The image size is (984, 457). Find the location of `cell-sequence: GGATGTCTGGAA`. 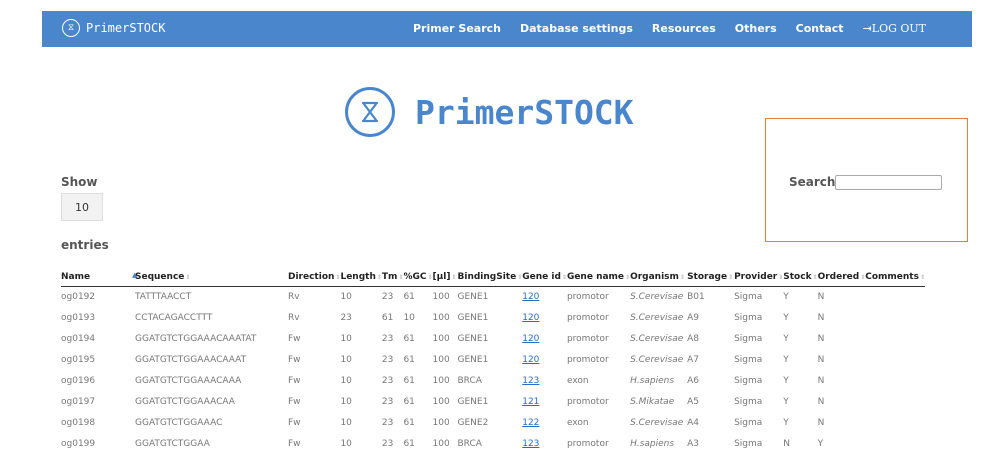

cell-sequence: GGATGTCTGGAA is located at coordinates (172, 443).